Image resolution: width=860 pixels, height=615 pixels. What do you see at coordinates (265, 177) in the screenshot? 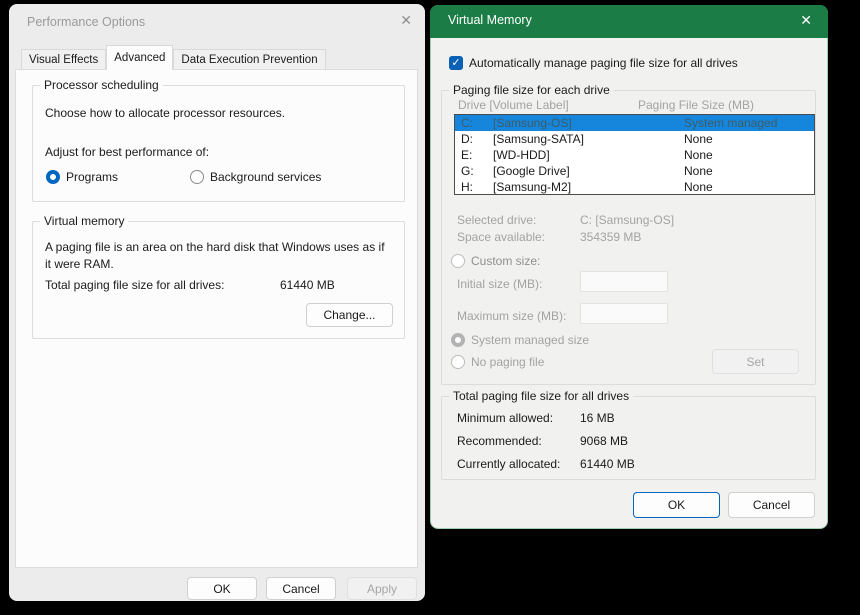
I see `background-services-radio-label: Background services` at bounding box center [265, 177].